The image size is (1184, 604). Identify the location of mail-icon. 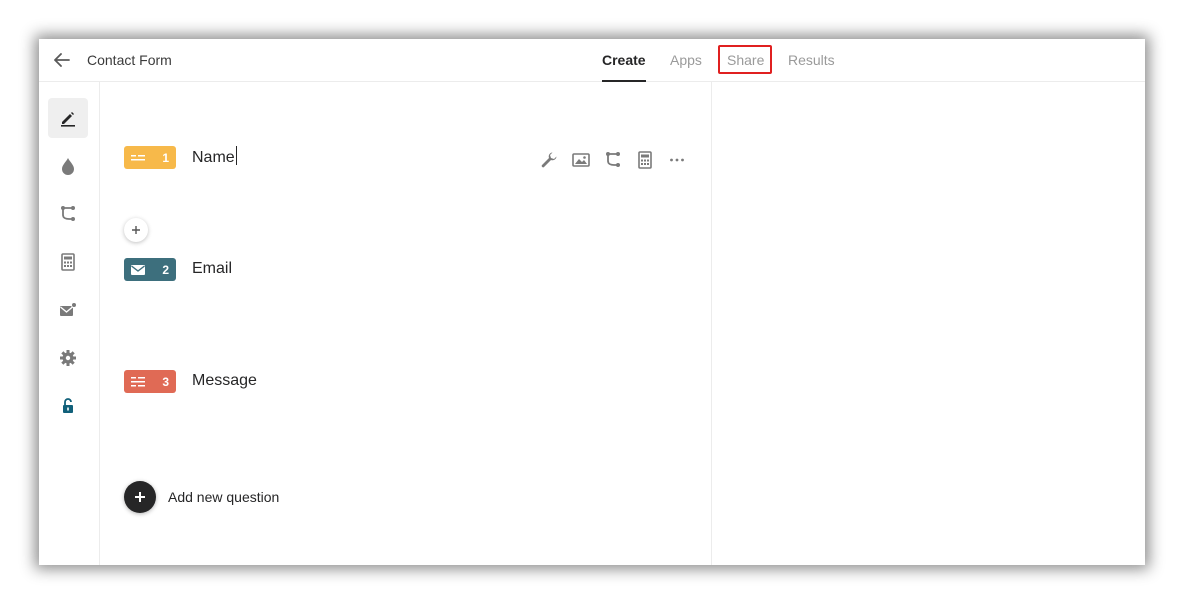
(138, 269).